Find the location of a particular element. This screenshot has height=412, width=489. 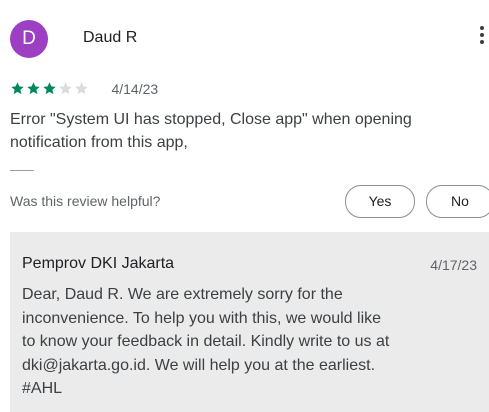

helpful-row: Was this review helpful? Yes No is located at coordinates (249, 201).